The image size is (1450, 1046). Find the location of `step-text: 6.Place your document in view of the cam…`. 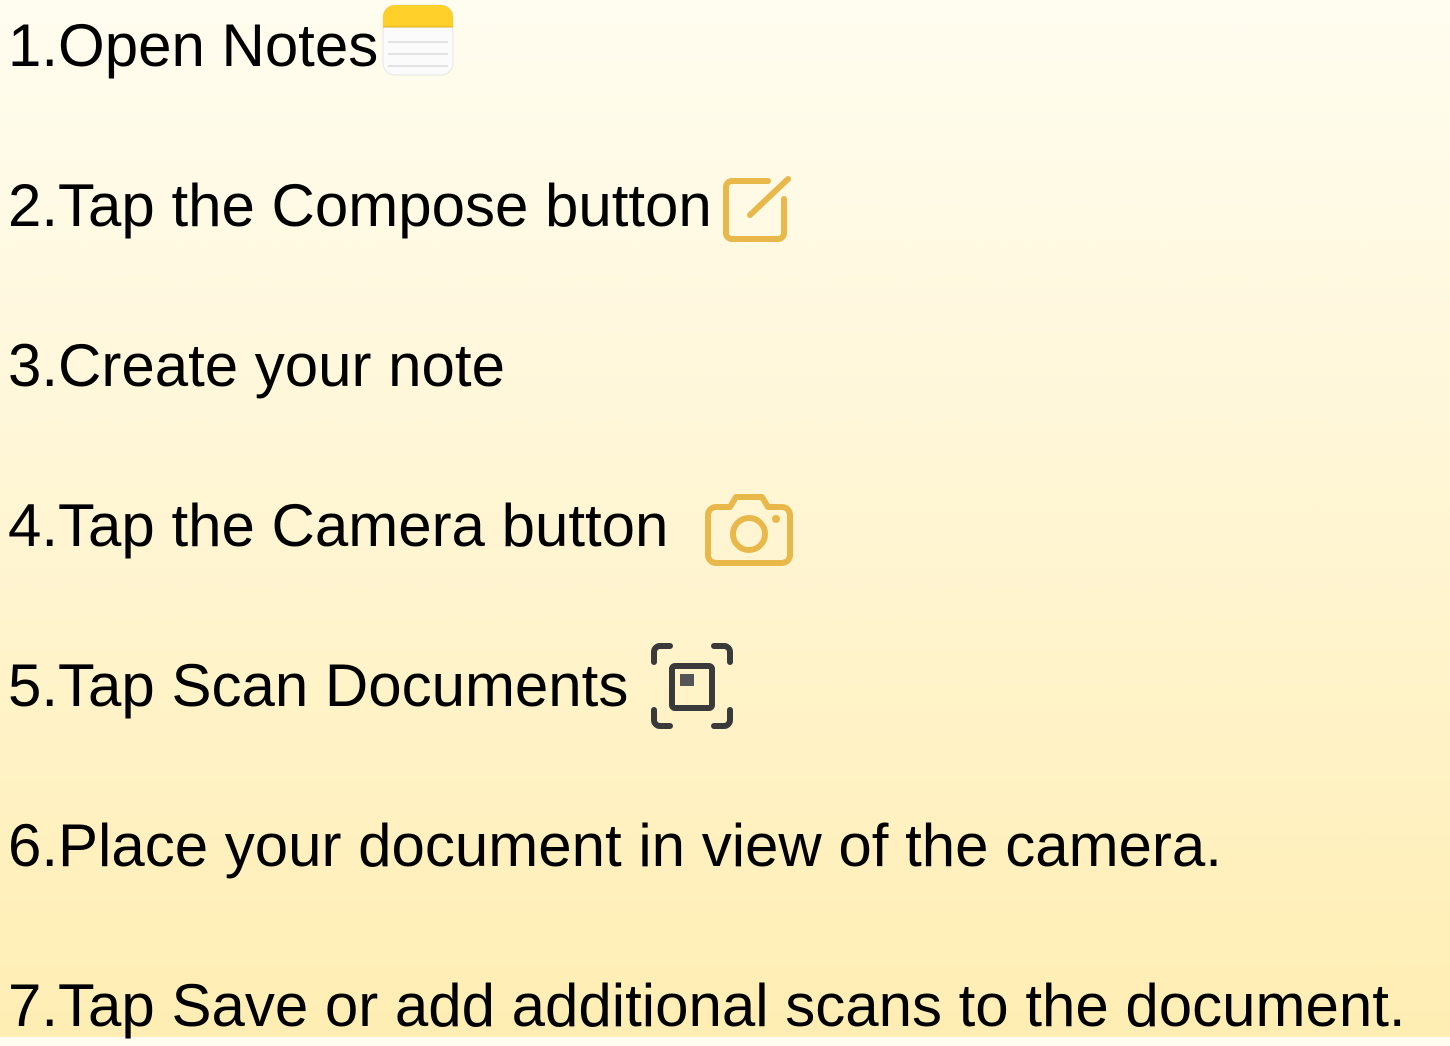

step-text: 6.Place your document in view of the cam… is located at coordinates (615, 845).